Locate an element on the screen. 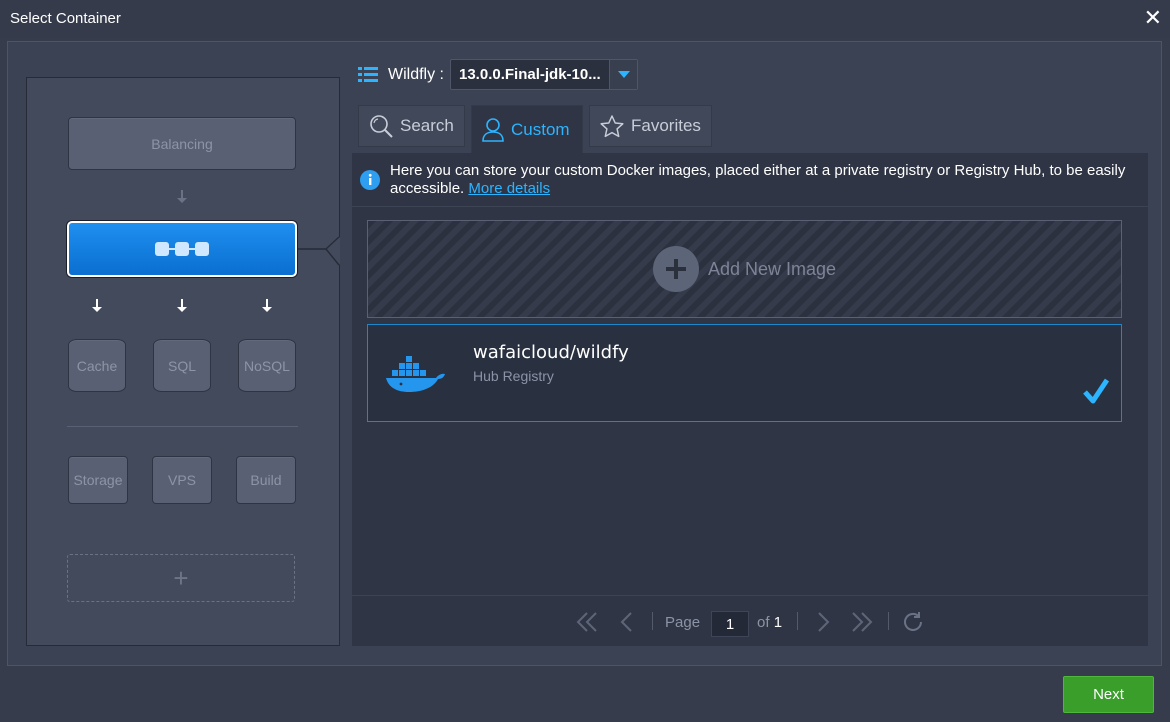 The image size is (1170, 722). image-registry: Hub Registry is located at coordinates (513, 376).